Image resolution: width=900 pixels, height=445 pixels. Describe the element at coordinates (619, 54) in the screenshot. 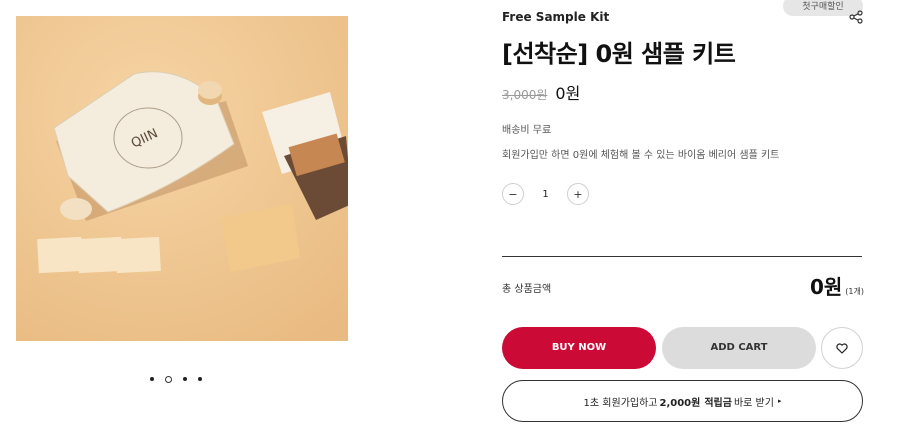

I see `product-title: [선착순] 0원 샘플 키트` at that location.